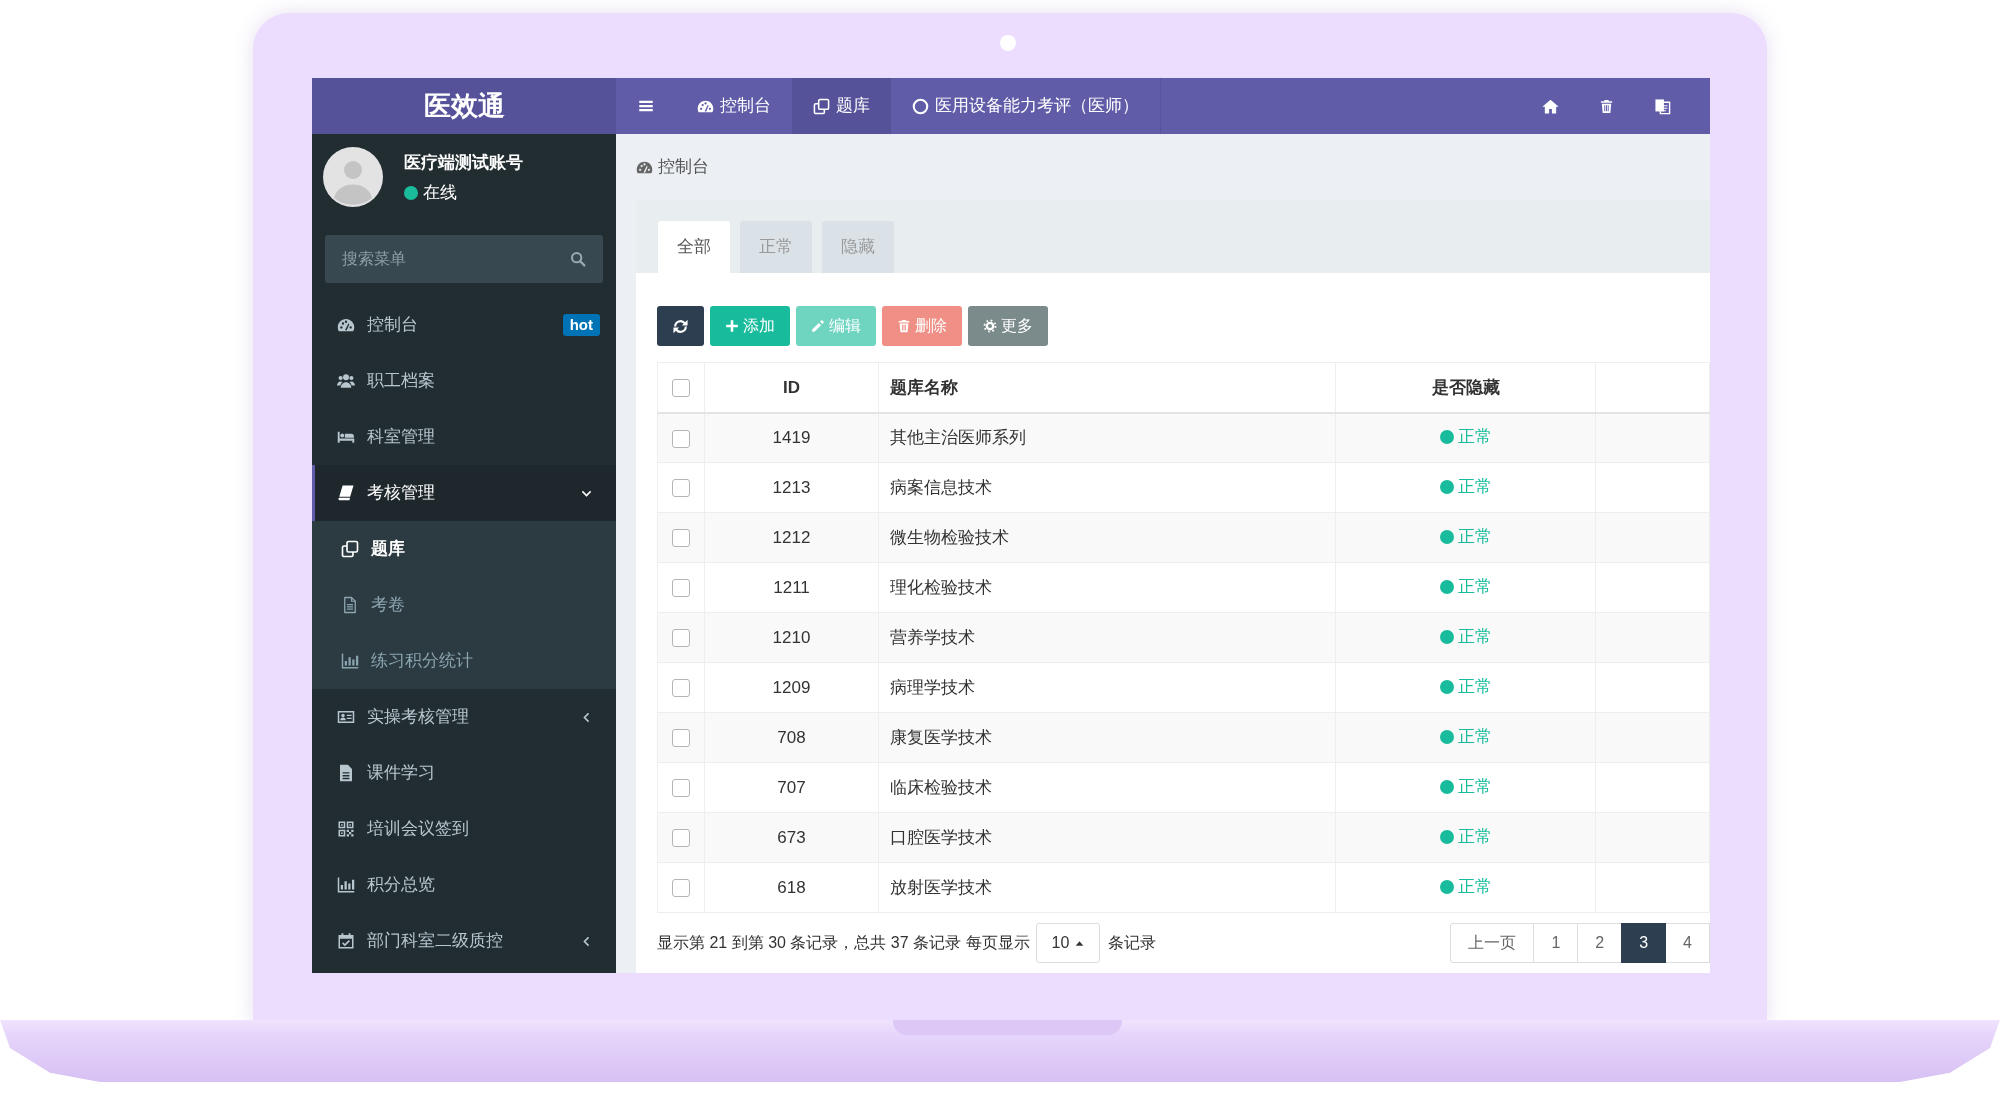  Describe the element at coordinates (353, 177) in the screenshot. I see `avatar-icon` at that location.